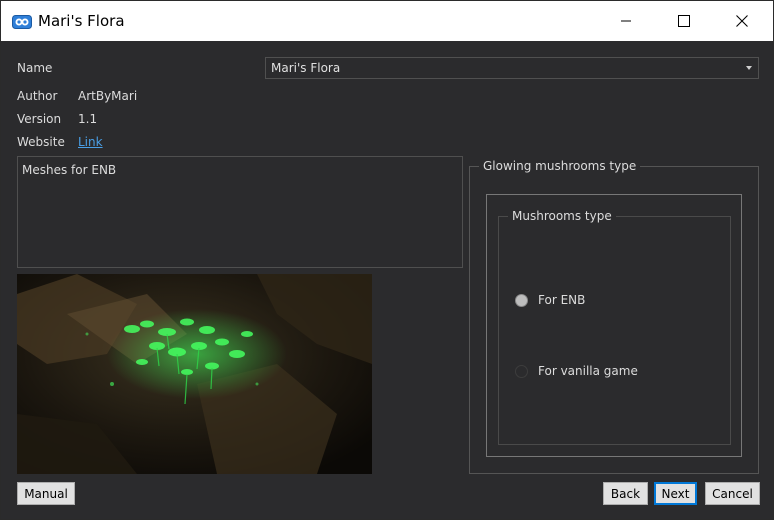 The height and width of the screenshot is (520, 774). What do you see at coordinates (560, 166) in the screenshot?
I see `group-title: Glowing mushrooms type` at bounding box center [560, 166].